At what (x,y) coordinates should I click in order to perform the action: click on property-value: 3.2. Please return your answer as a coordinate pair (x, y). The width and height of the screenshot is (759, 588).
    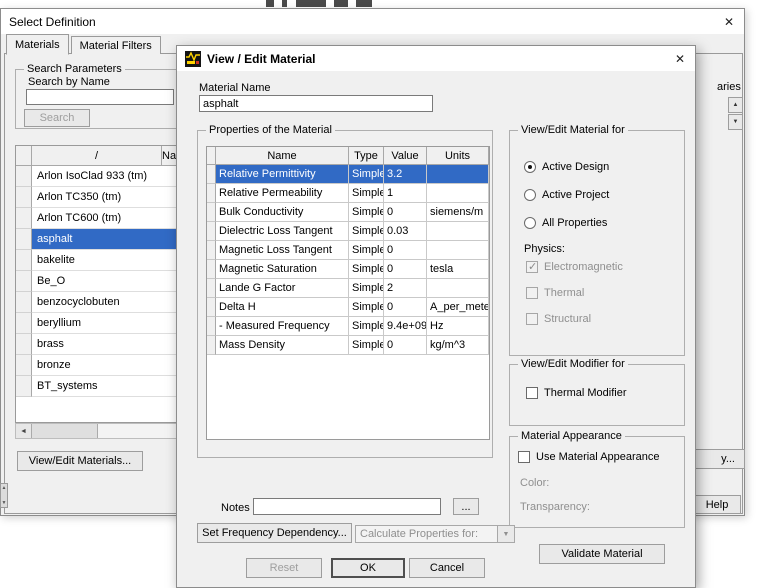
    Looking at the image, I should click on (405, 174).